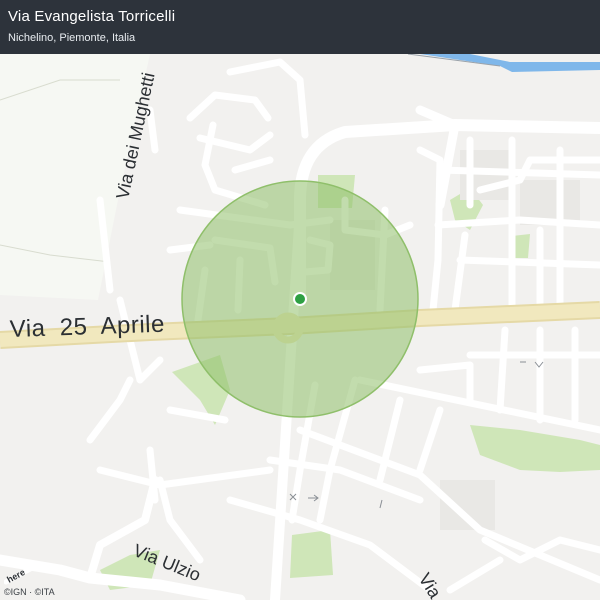 This screenshot has height=600, width=600. I want to click on map-attribution: ©IGN · ©ITA, so click(29, 592).